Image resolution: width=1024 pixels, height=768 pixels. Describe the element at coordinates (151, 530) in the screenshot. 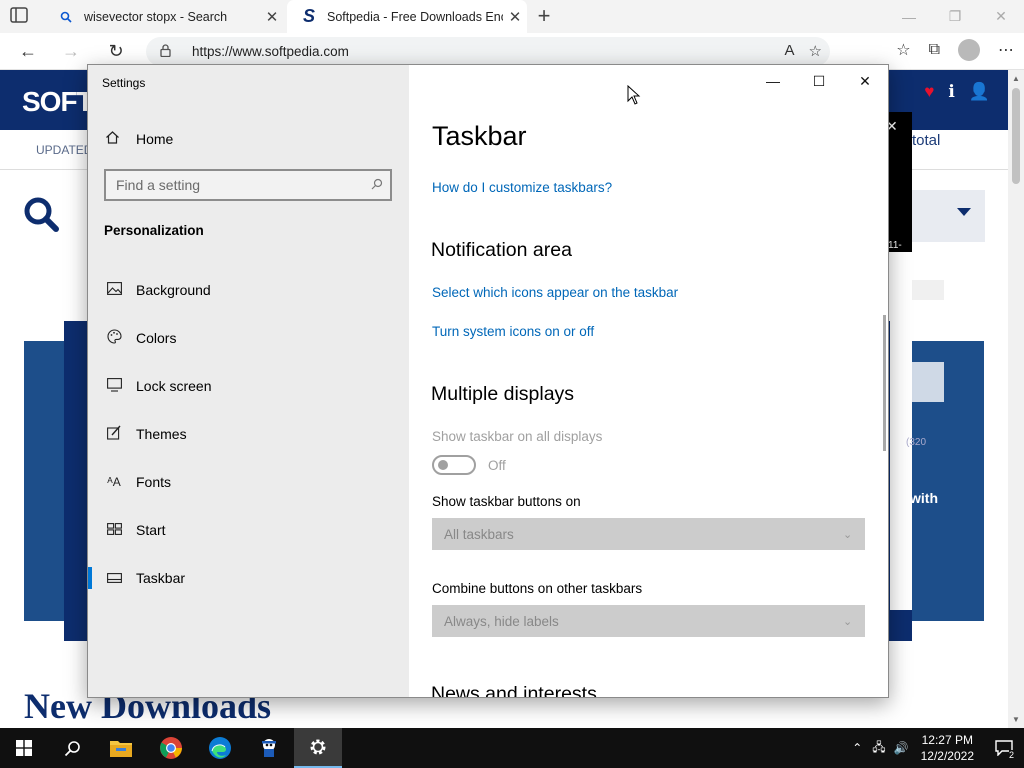

I see `nav-item-label: Start` at that location.